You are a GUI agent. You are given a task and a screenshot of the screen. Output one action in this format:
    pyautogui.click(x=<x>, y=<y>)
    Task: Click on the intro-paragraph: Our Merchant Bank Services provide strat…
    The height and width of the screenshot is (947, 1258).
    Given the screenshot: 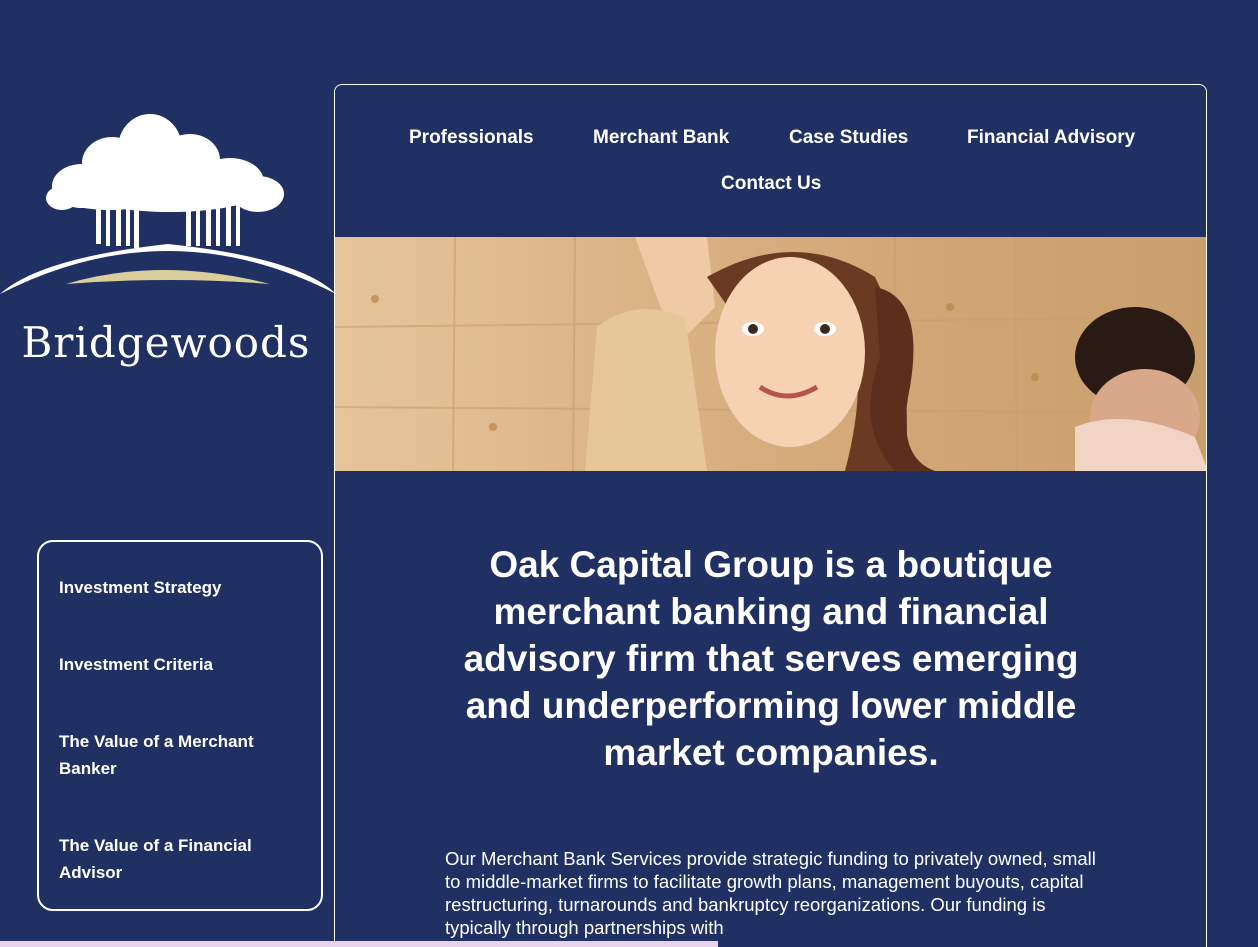 What is the action you would take?
    pyautogui.click(x=770, y=893)
    